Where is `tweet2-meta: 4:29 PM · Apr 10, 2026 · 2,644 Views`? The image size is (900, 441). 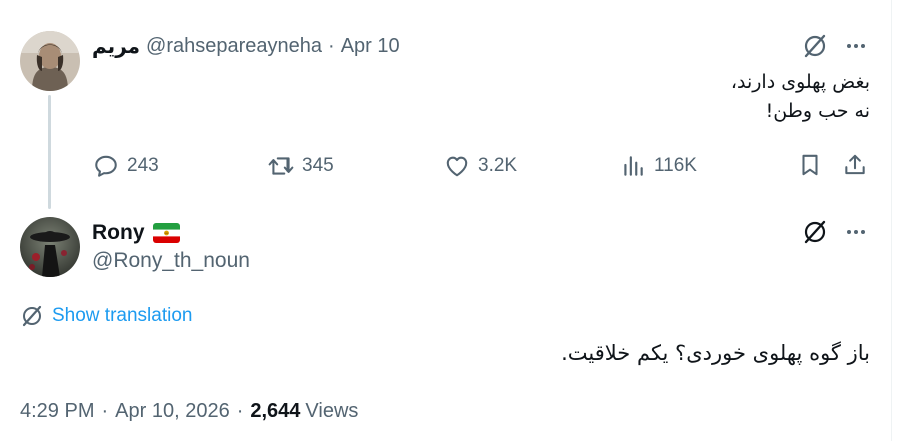
tweet2-meta: 4:29 PM · Apr 10, 2026 · 2,644 Views is located at coordinates (189, 411).